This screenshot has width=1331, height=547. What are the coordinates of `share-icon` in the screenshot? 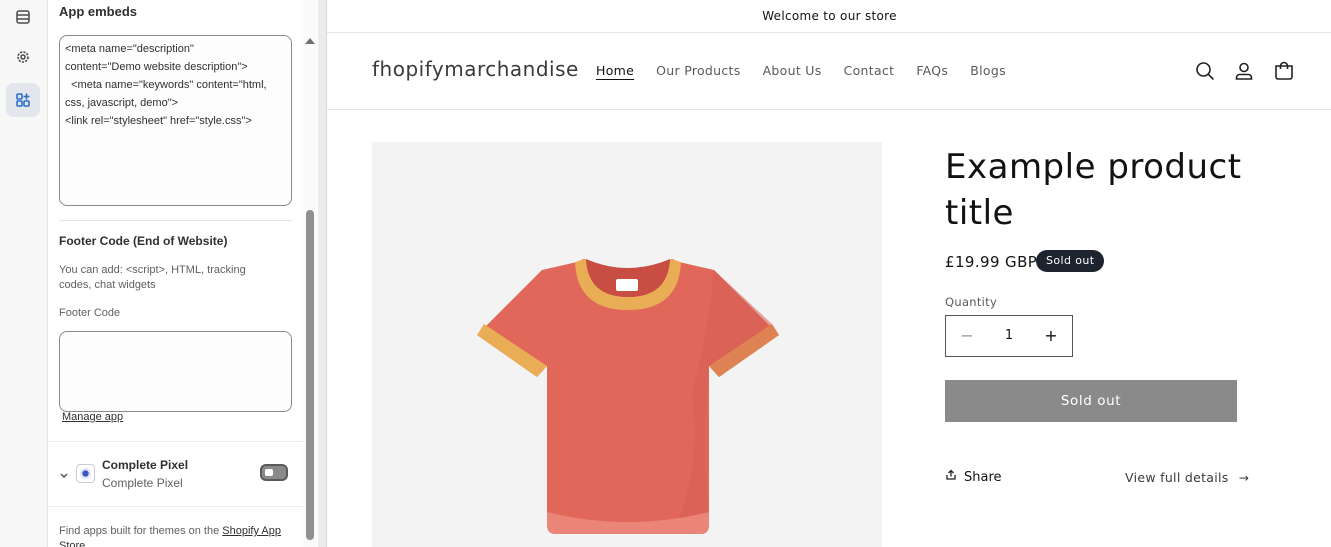 It's located at (951, 477).